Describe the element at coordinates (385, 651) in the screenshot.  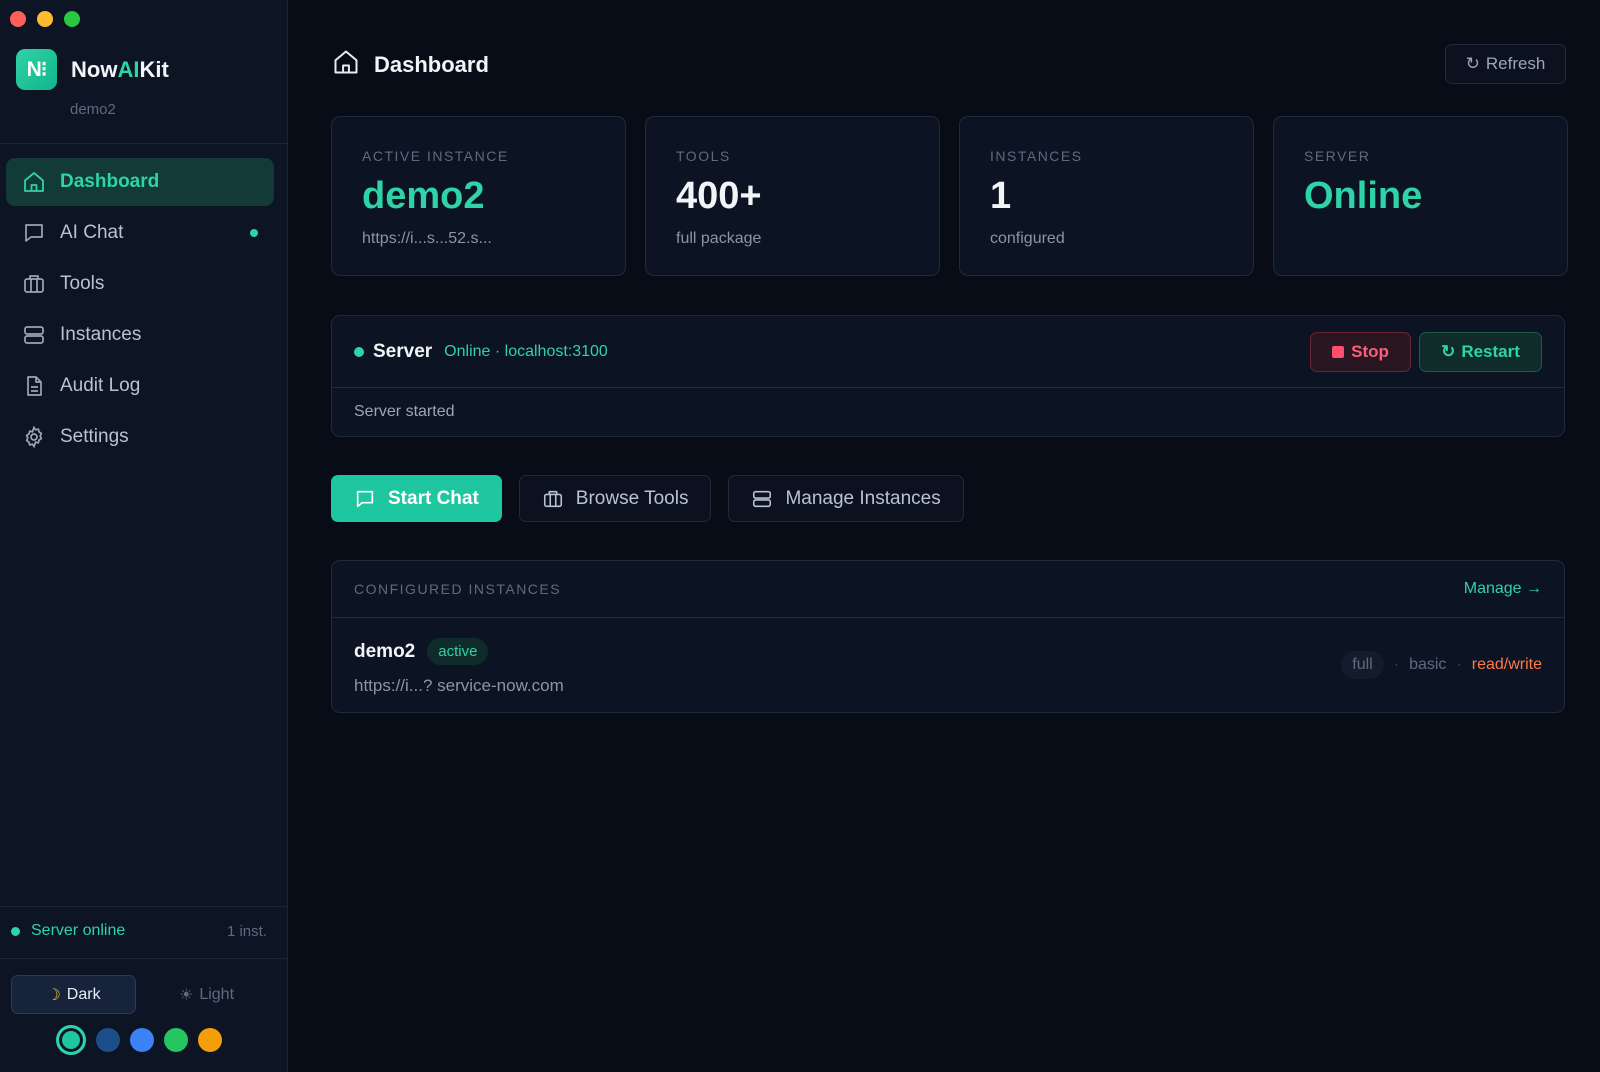
I see `instance-name: demo2` at that location.